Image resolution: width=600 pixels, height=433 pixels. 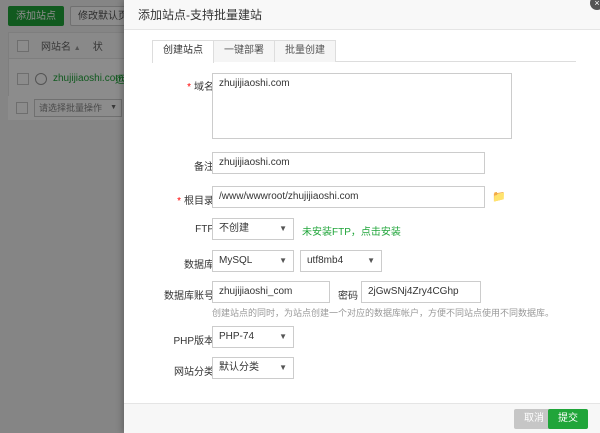 What do you see at coordinates (499, 196) in the screenshot?
I see `folder-icon: 📁` at bounding box center [499, 196].